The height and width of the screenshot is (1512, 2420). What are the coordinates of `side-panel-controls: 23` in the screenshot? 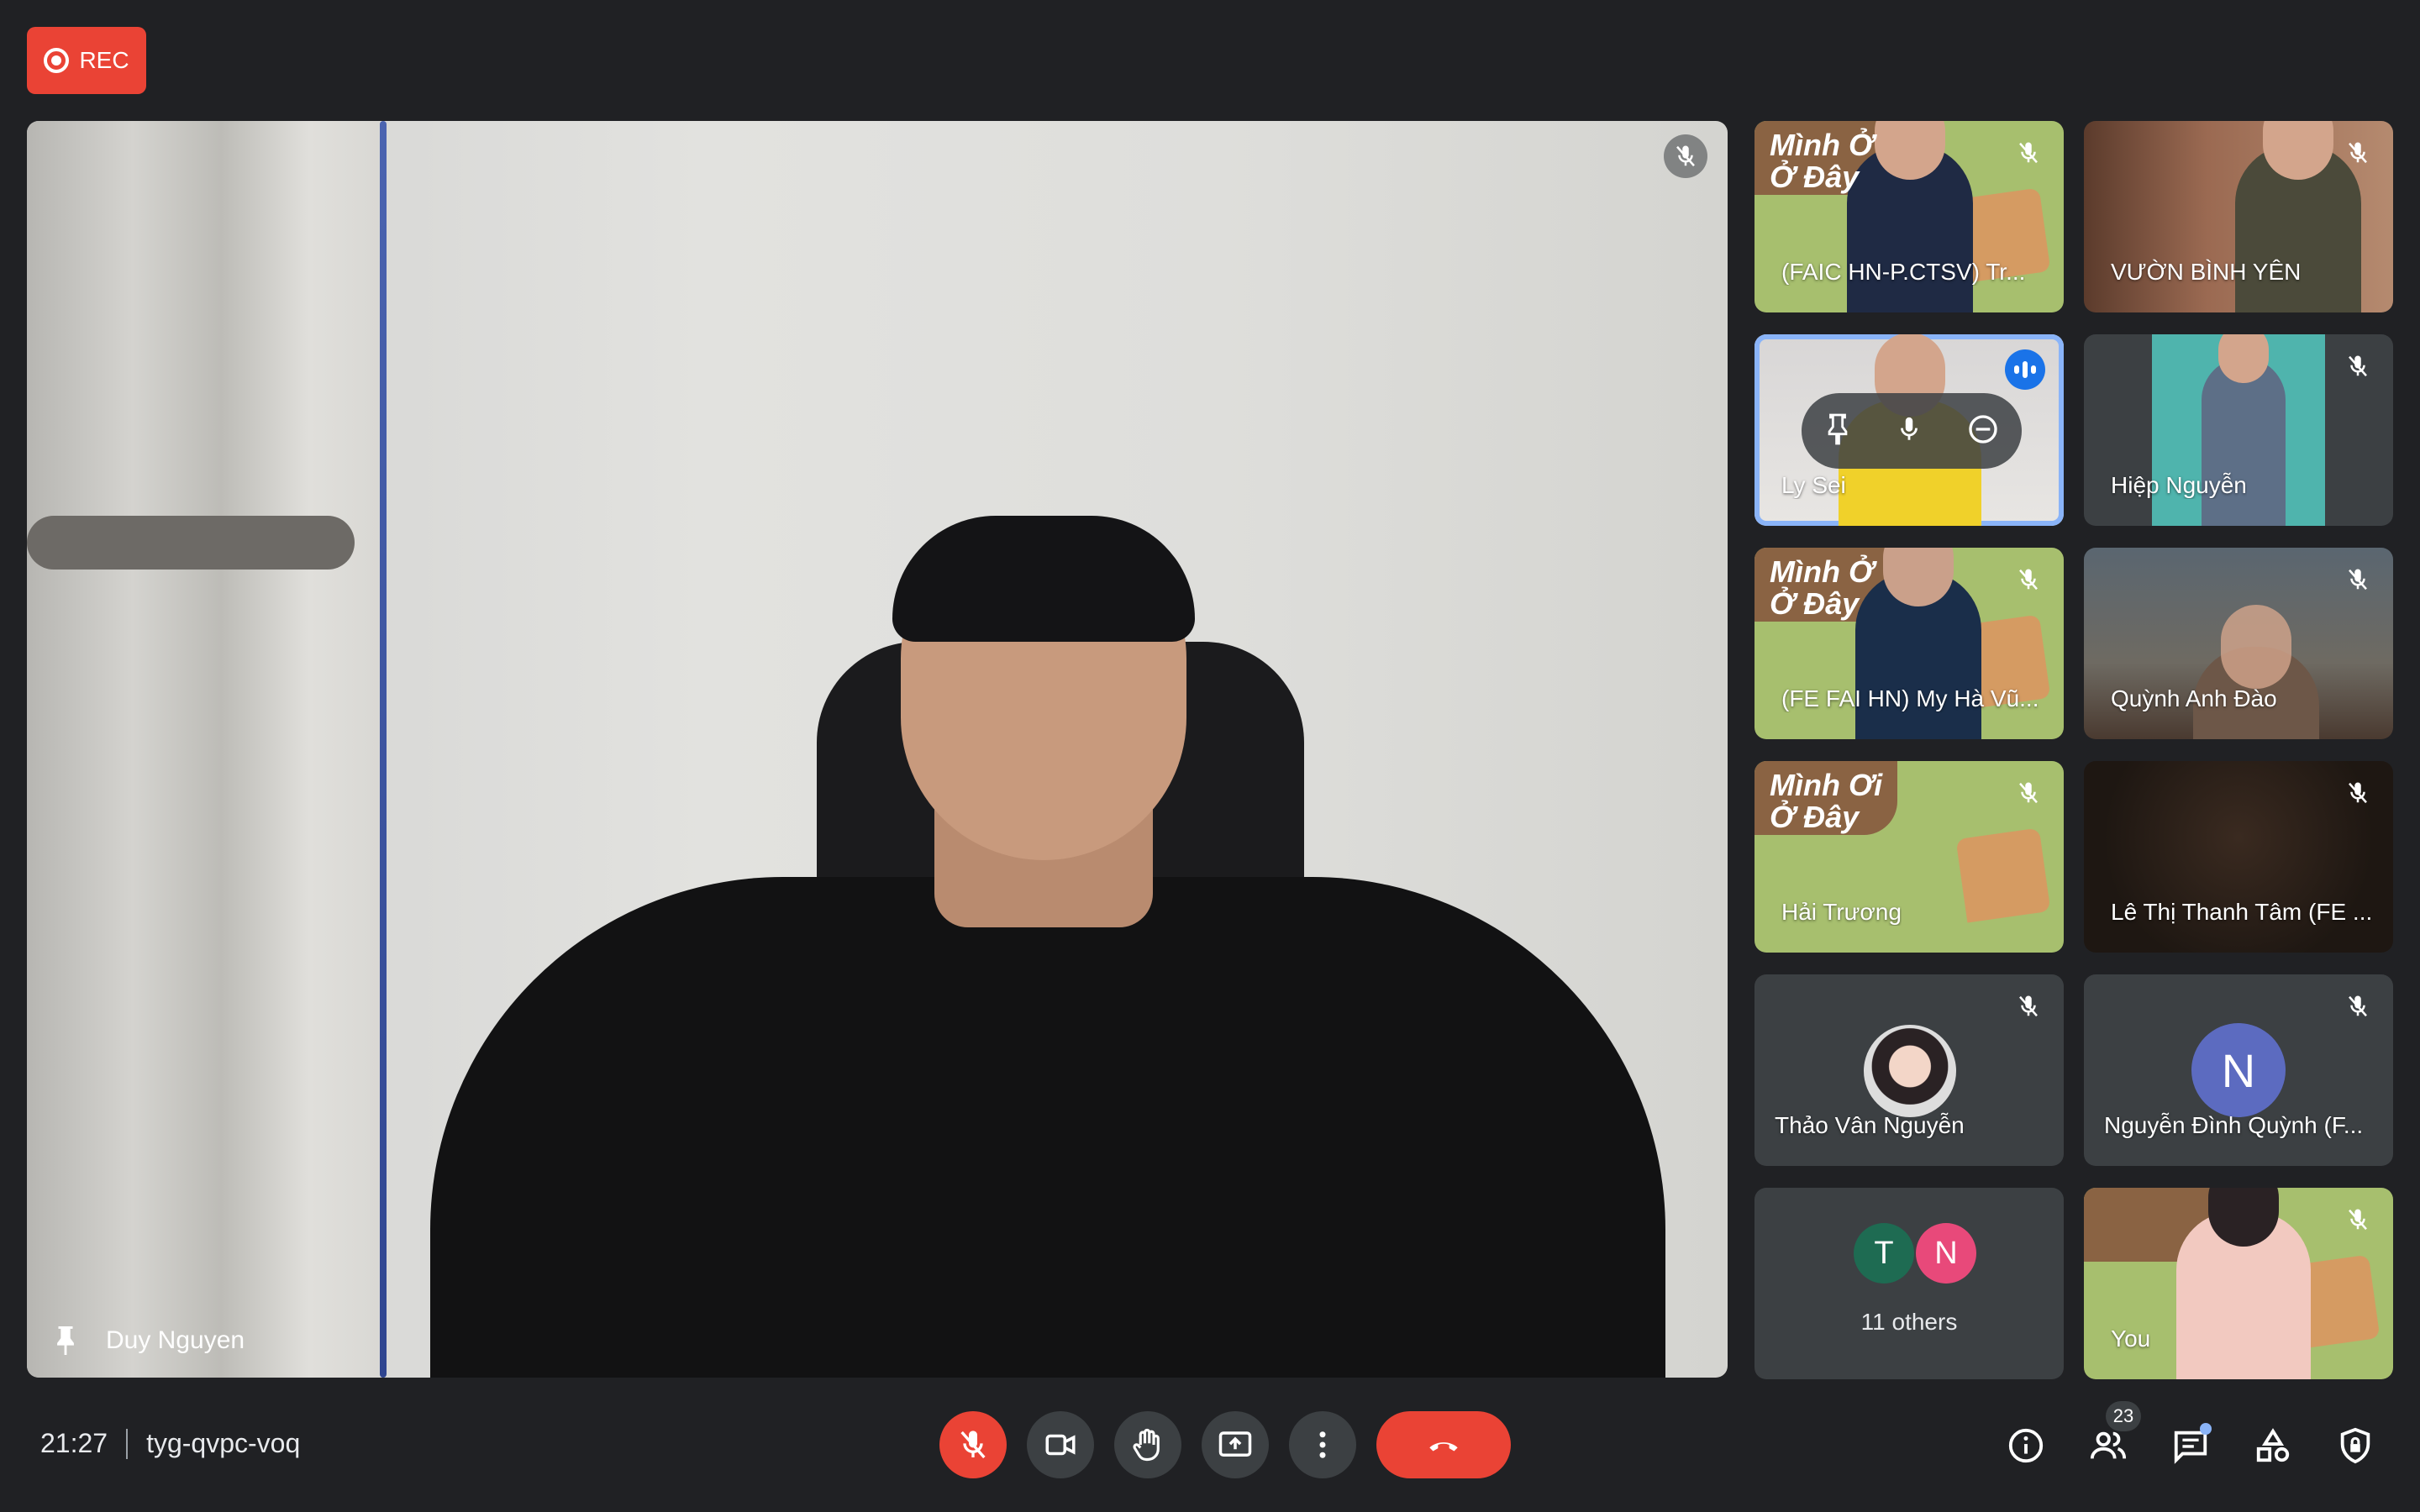 It's located at (2190, 1439).